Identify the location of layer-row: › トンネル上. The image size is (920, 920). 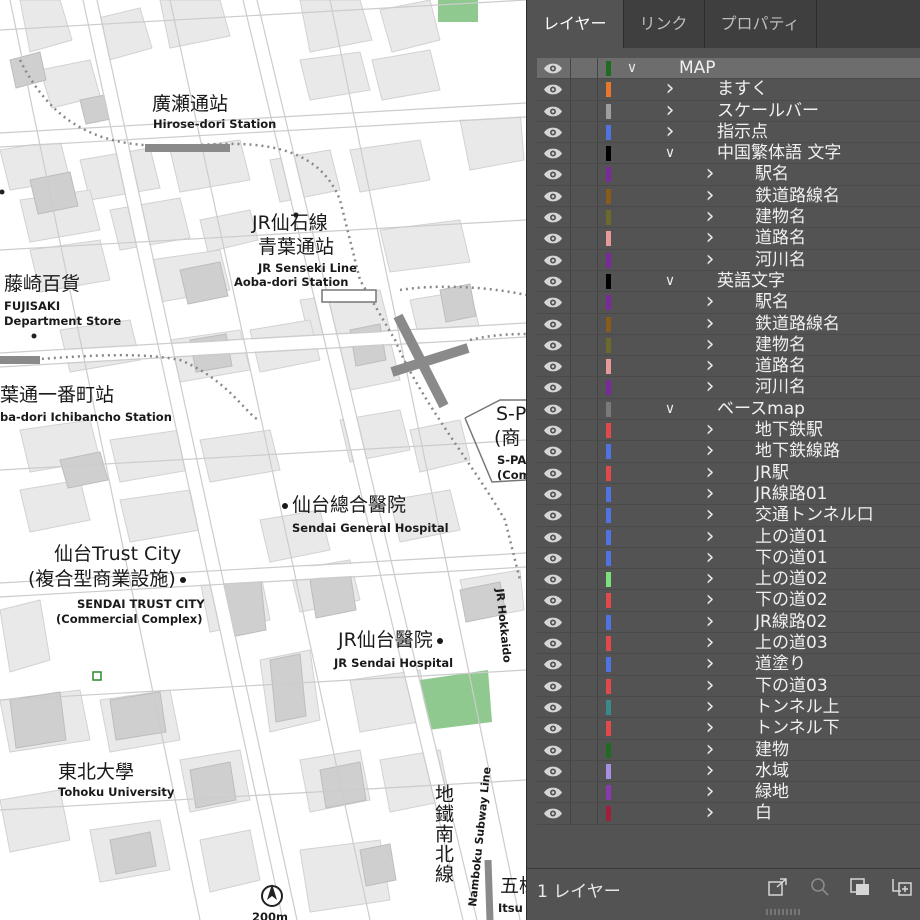
(728, 707).